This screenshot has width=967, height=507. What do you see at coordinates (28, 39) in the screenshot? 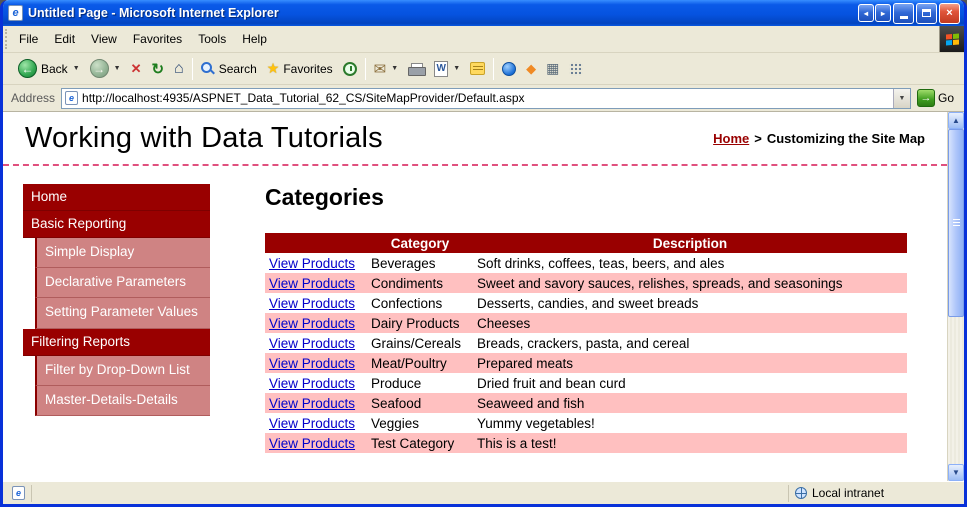
I see `menu-file: File` at bounding box center [28, 39].